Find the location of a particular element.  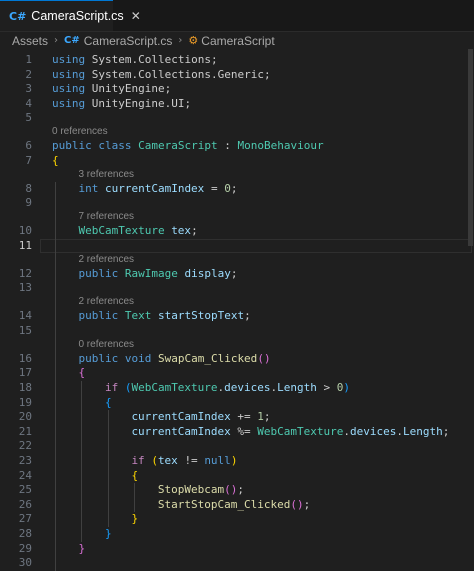

code-line: 23 if (tex != null) is located at coordinates (237, 461).